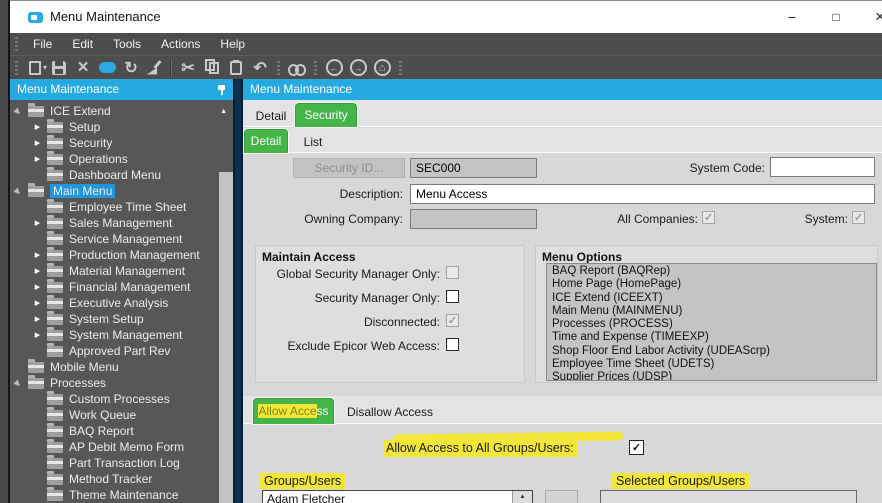 The height and width of the screenshot is (503, 882). I want to click on tree-item-operations: Operations, so click(121, 158).